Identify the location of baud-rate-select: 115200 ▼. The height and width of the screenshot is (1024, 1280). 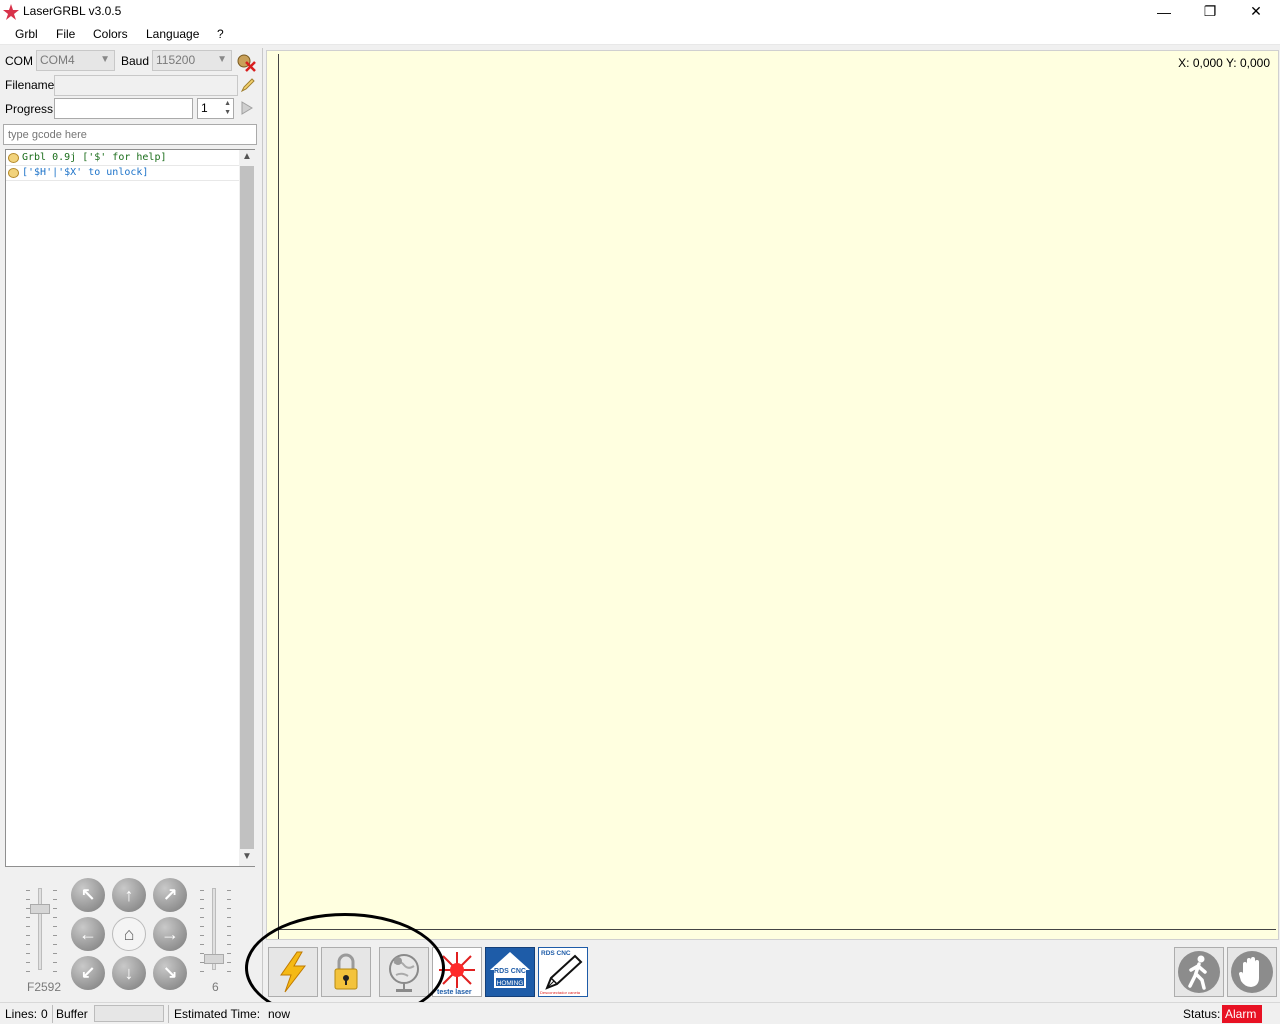
(192, 60).